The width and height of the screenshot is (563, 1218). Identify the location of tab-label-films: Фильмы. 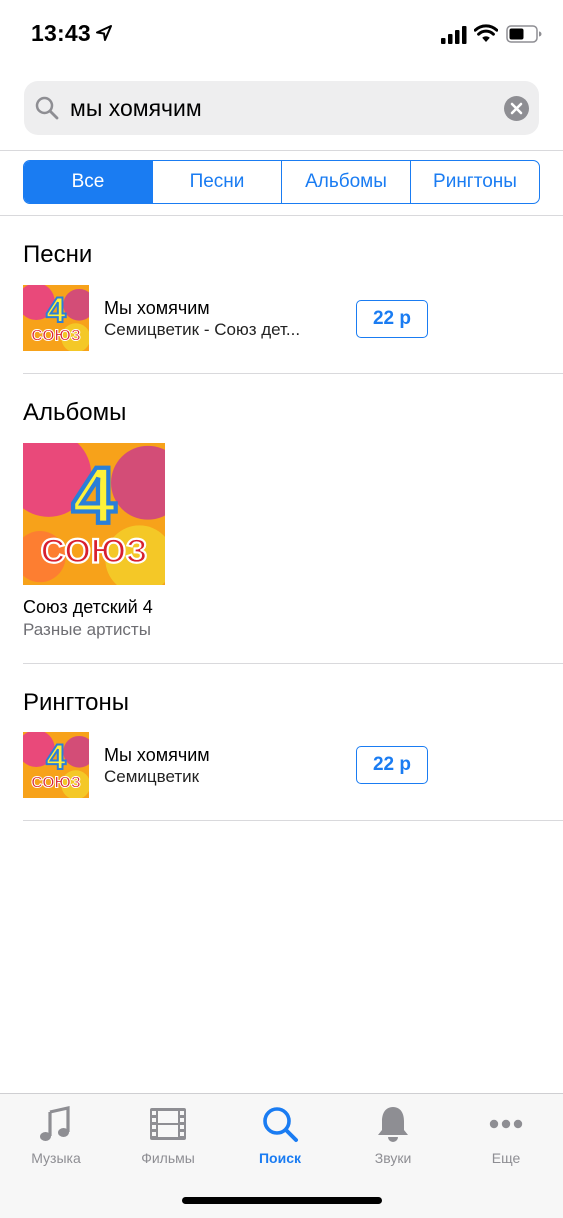
(168, 1158).